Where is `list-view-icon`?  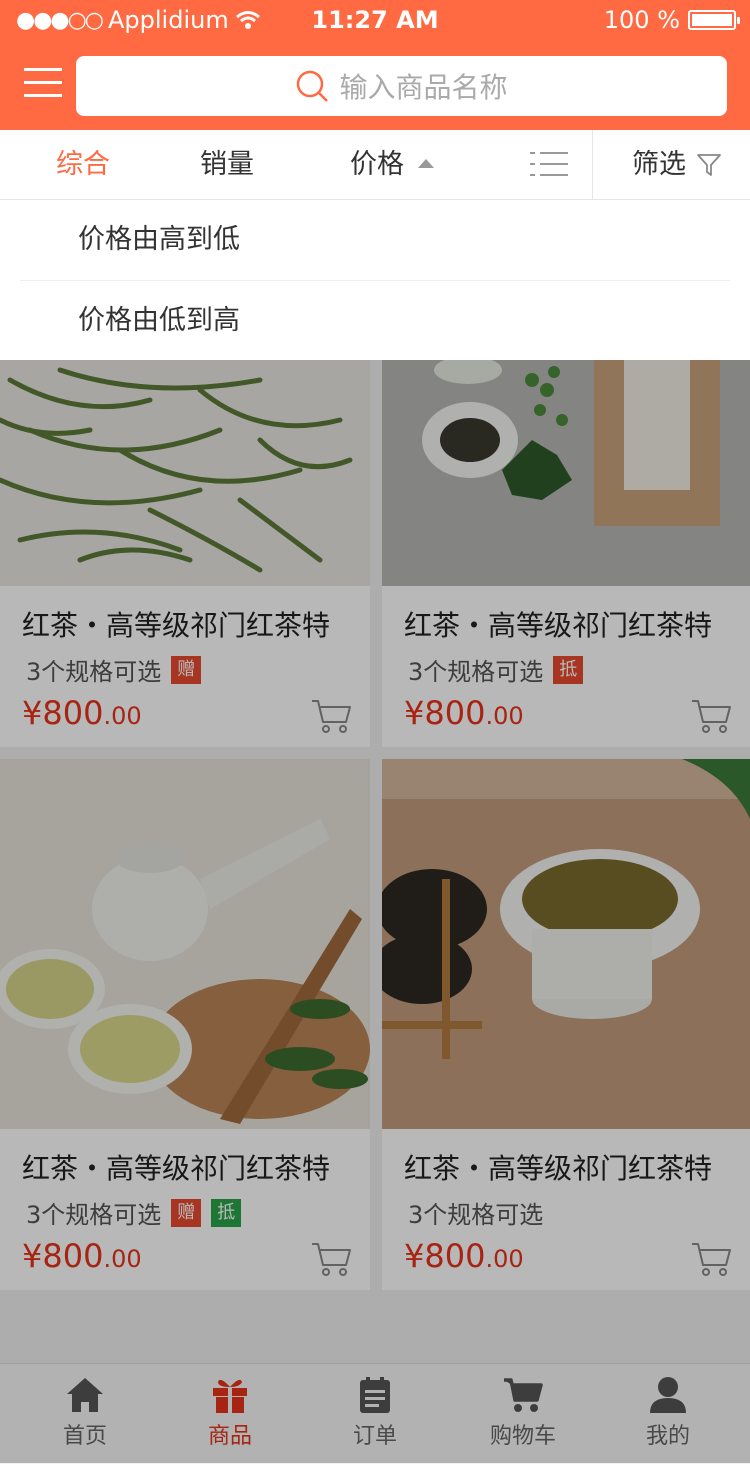 list-view-icon is located at coordinates (549, 166).